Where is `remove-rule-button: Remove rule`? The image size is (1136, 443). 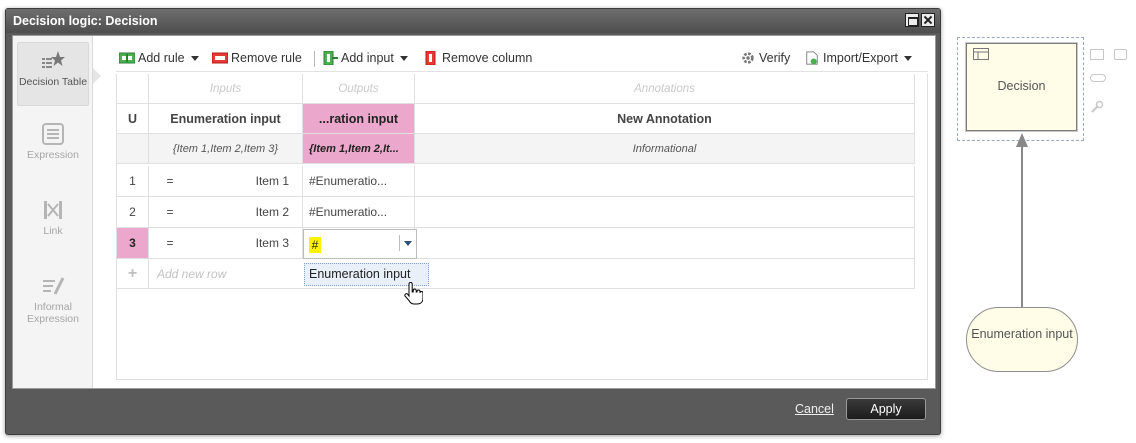
remove-rule-button: Remove rule is located at coordinates (257, 58).